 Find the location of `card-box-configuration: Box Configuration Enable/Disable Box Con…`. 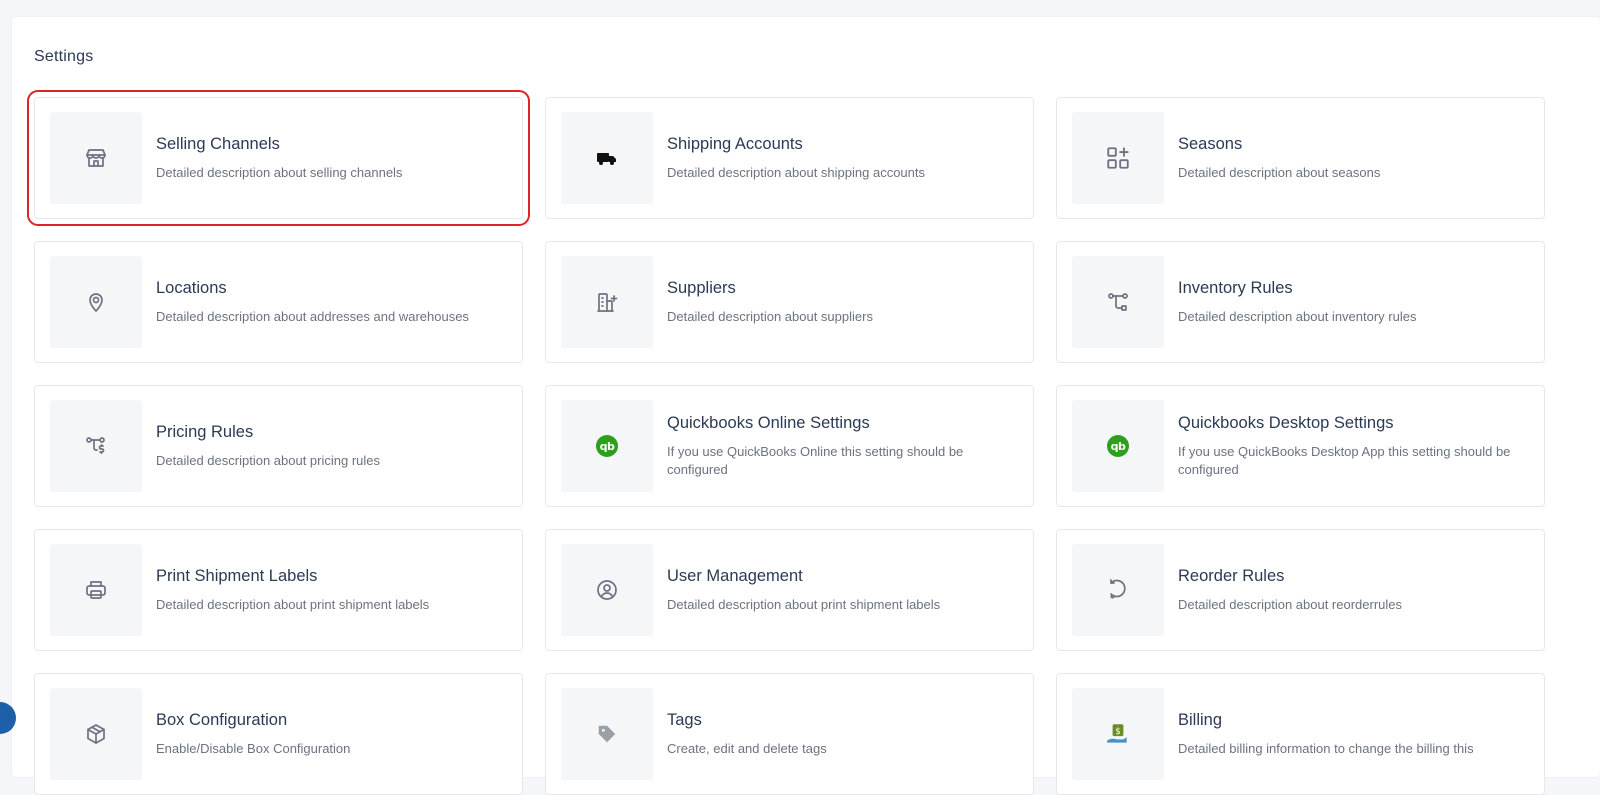

card-box-configuration: Box Configuration Enable/Disable Box Con… is located at coordinates (278, 734).